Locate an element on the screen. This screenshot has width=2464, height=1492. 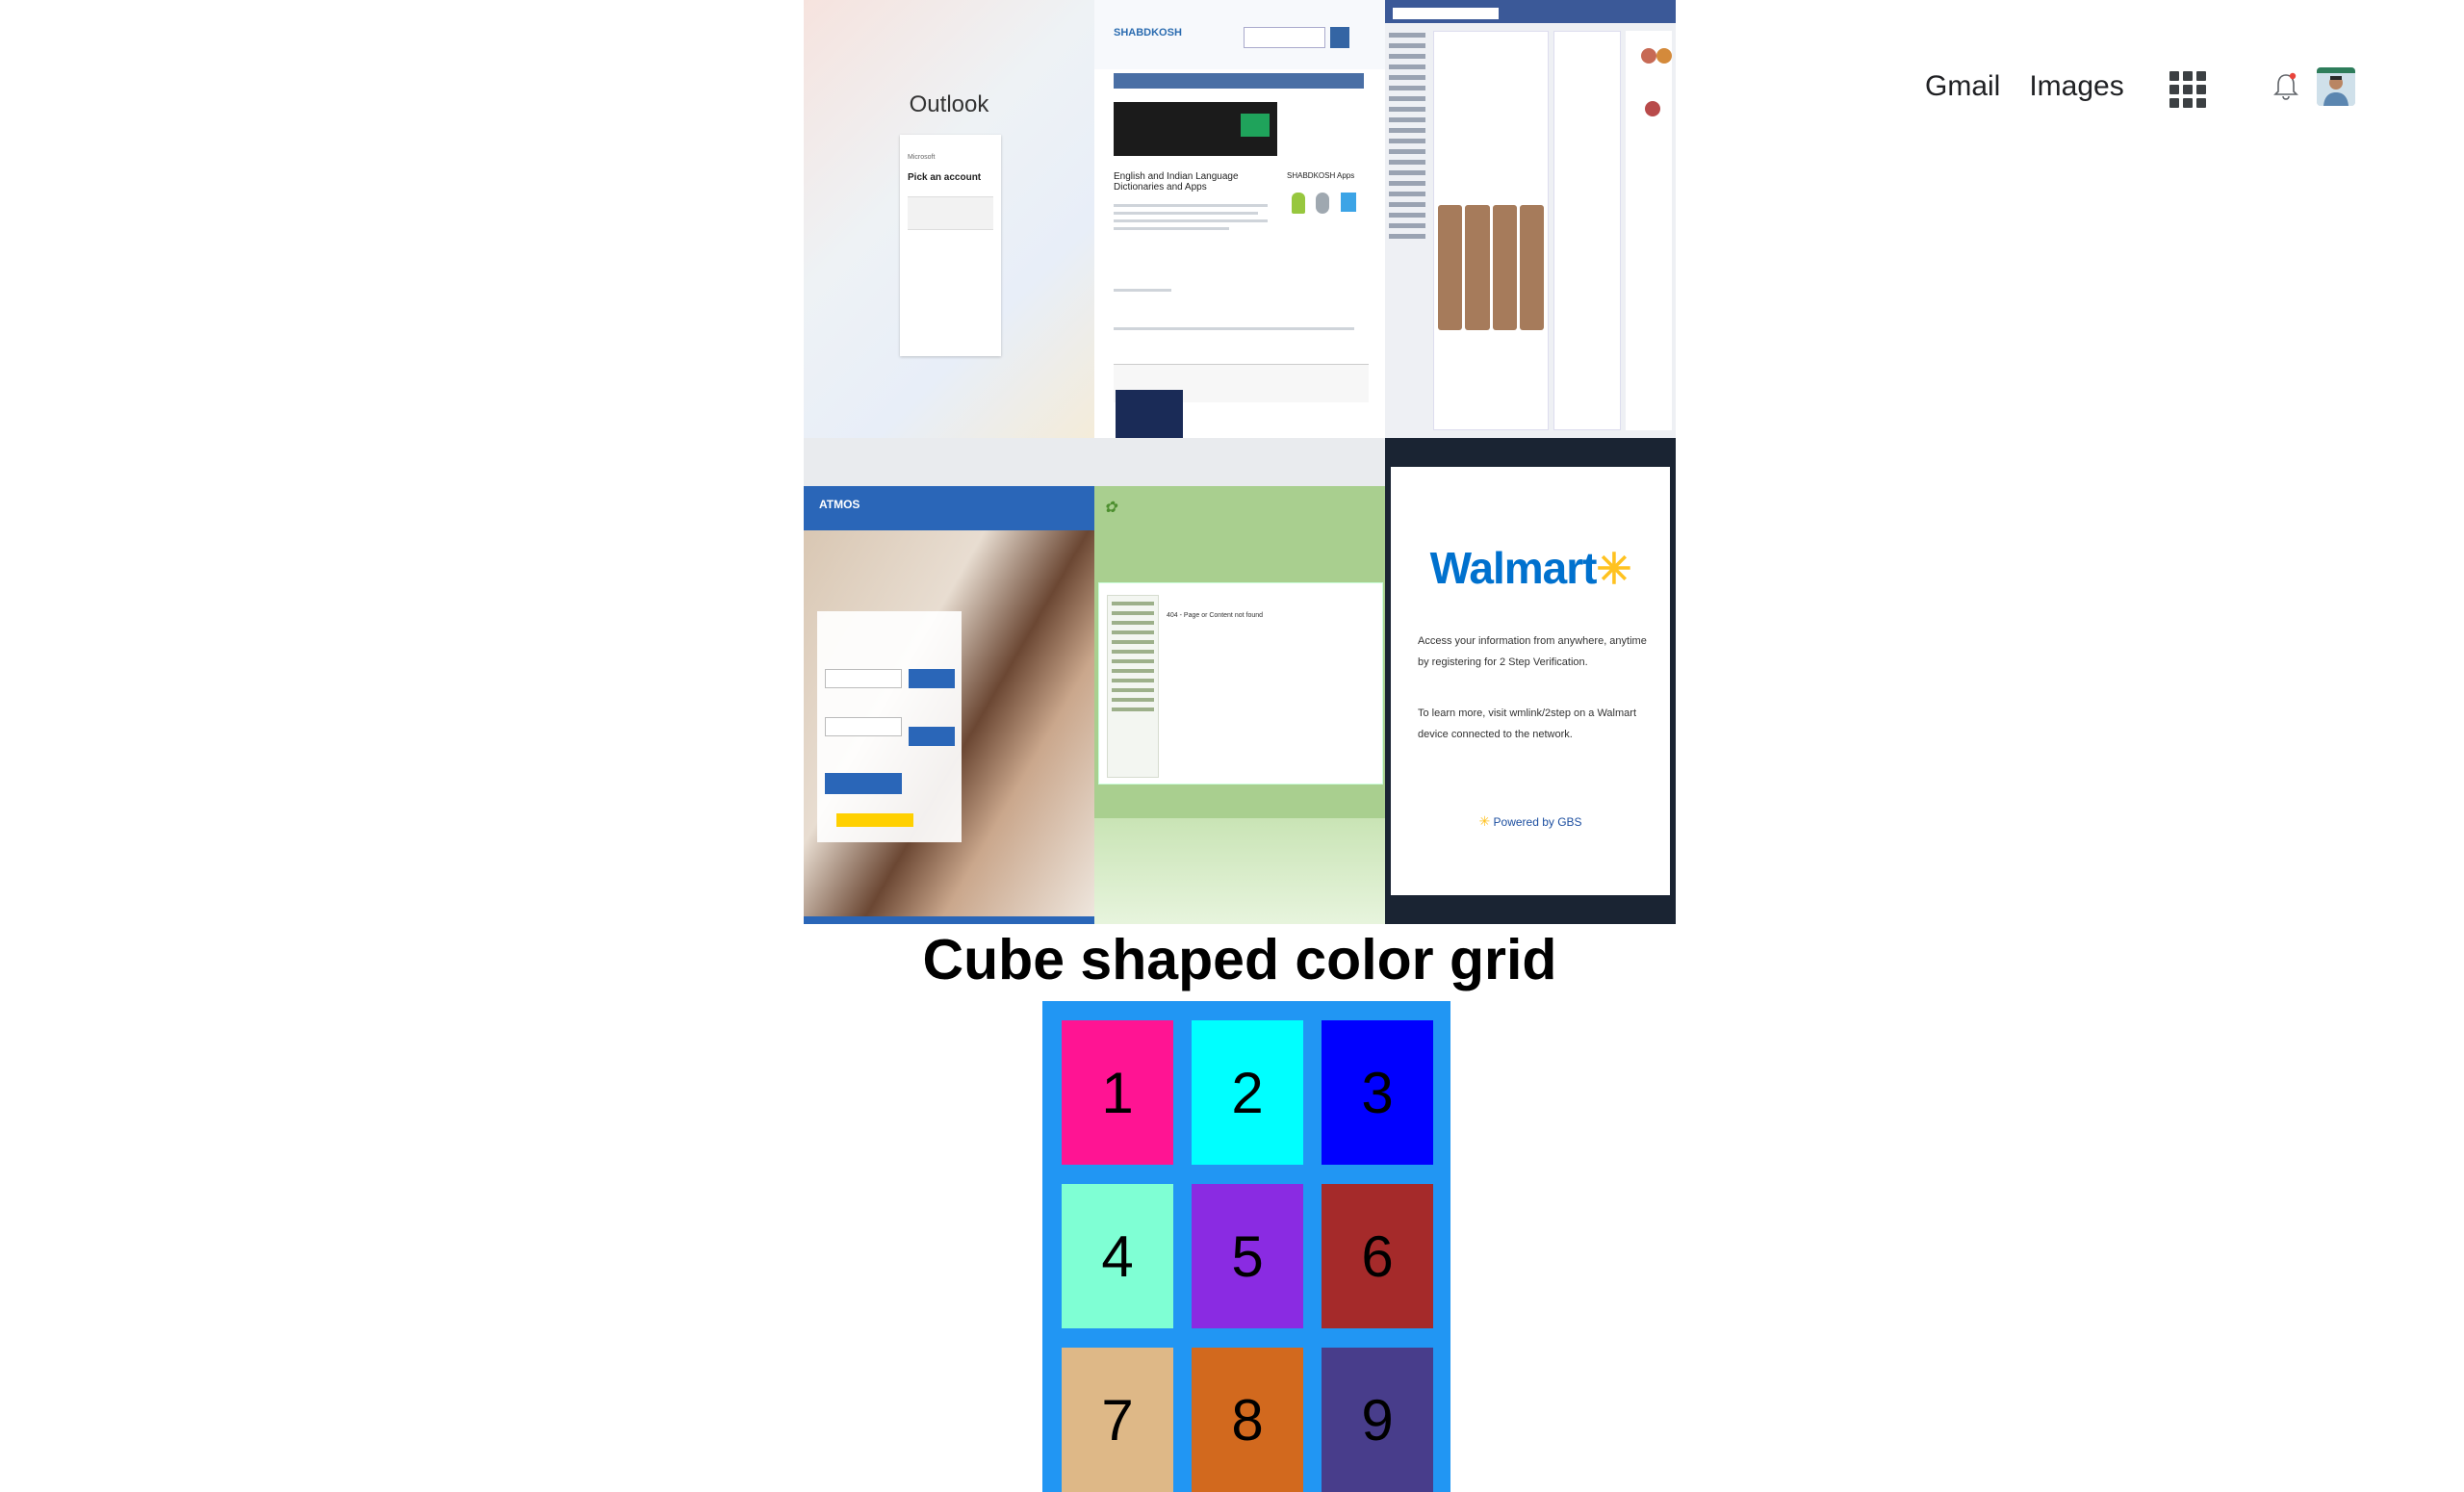
facebook-right-column is located at coordinates (1587, 230).